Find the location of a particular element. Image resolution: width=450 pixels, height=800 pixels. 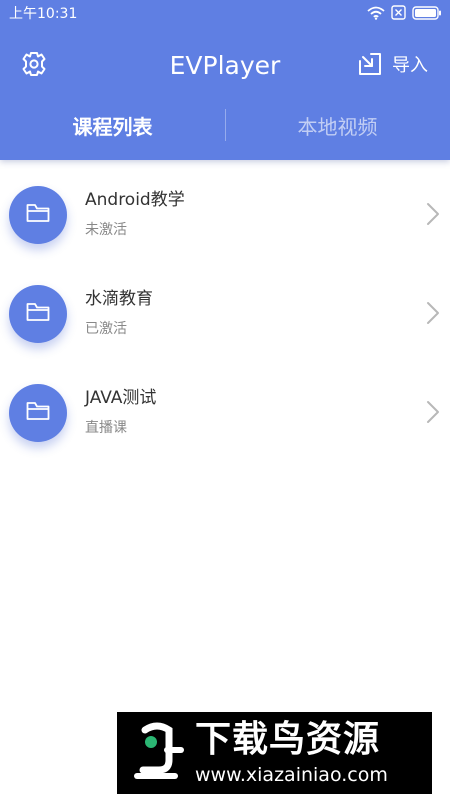

course-status: 已激活 is located at coordinates (106, 329).